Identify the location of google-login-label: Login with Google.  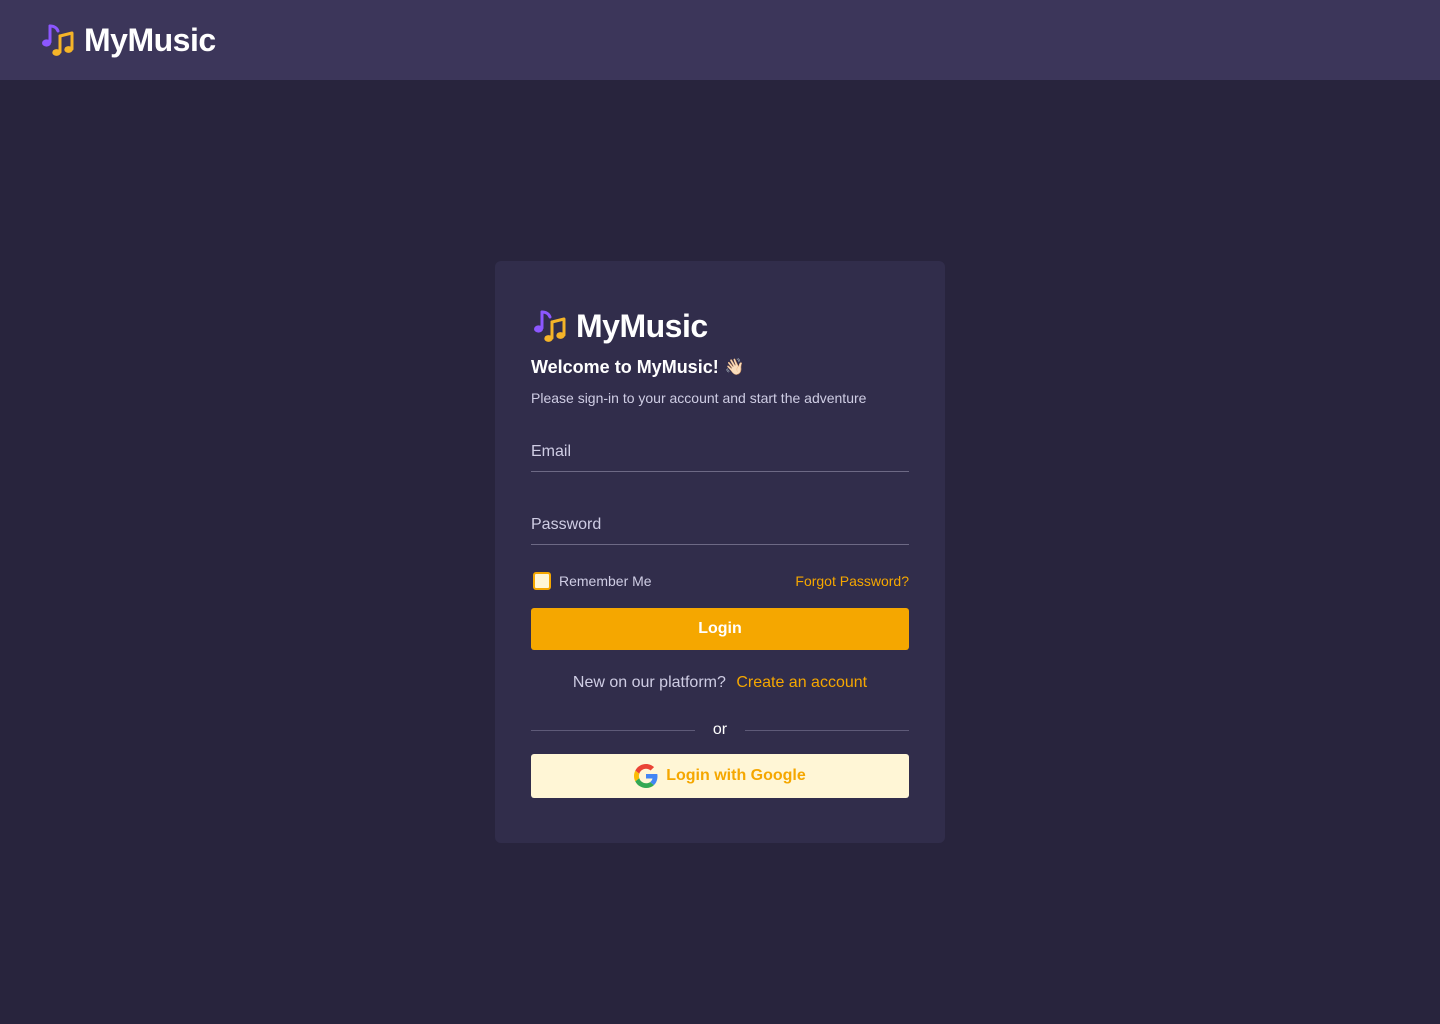
(736, 775).